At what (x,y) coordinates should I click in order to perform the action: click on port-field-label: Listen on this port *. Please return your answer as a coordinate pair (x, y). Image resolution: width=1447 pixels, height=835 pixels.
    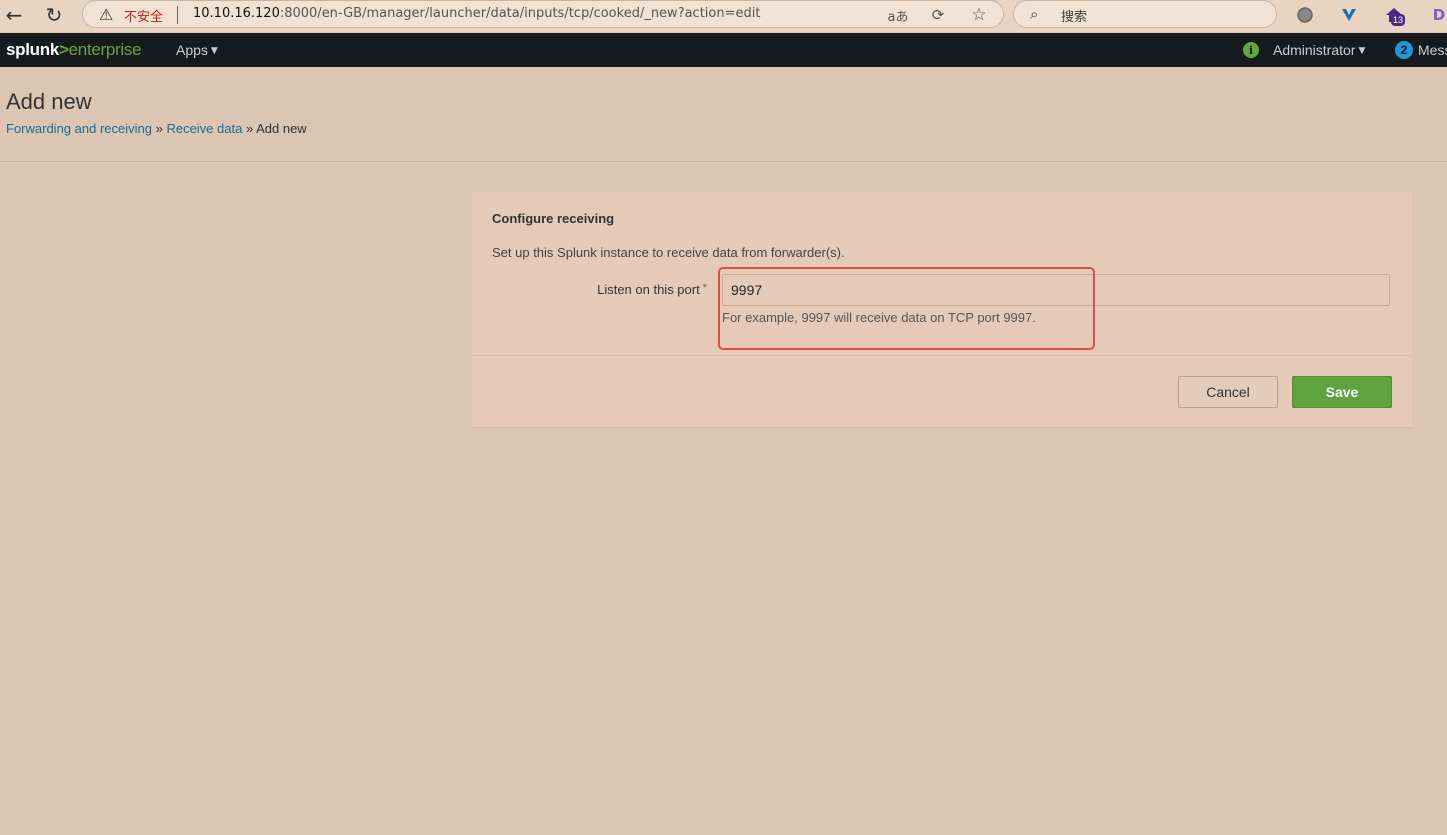
    Looking at the image, I should click on (599, 289).